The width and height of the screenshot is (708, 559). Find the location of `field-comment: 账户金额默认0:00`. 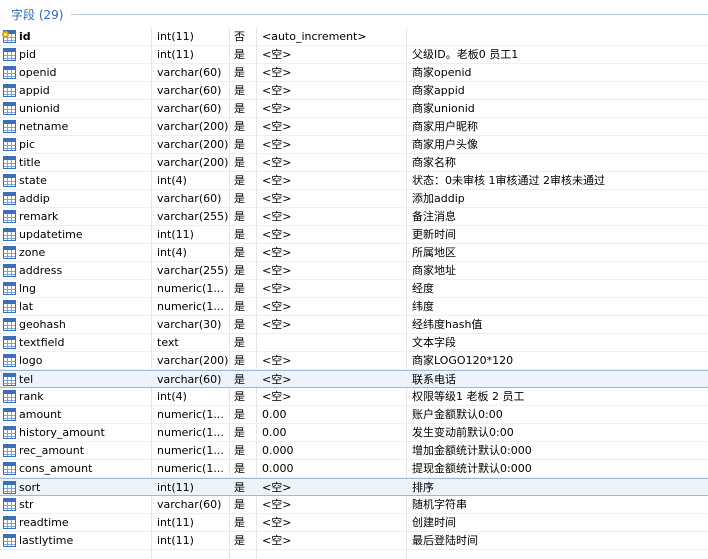

field-comment: 账户金额默认0:00 is located at coordinates (457, 414).